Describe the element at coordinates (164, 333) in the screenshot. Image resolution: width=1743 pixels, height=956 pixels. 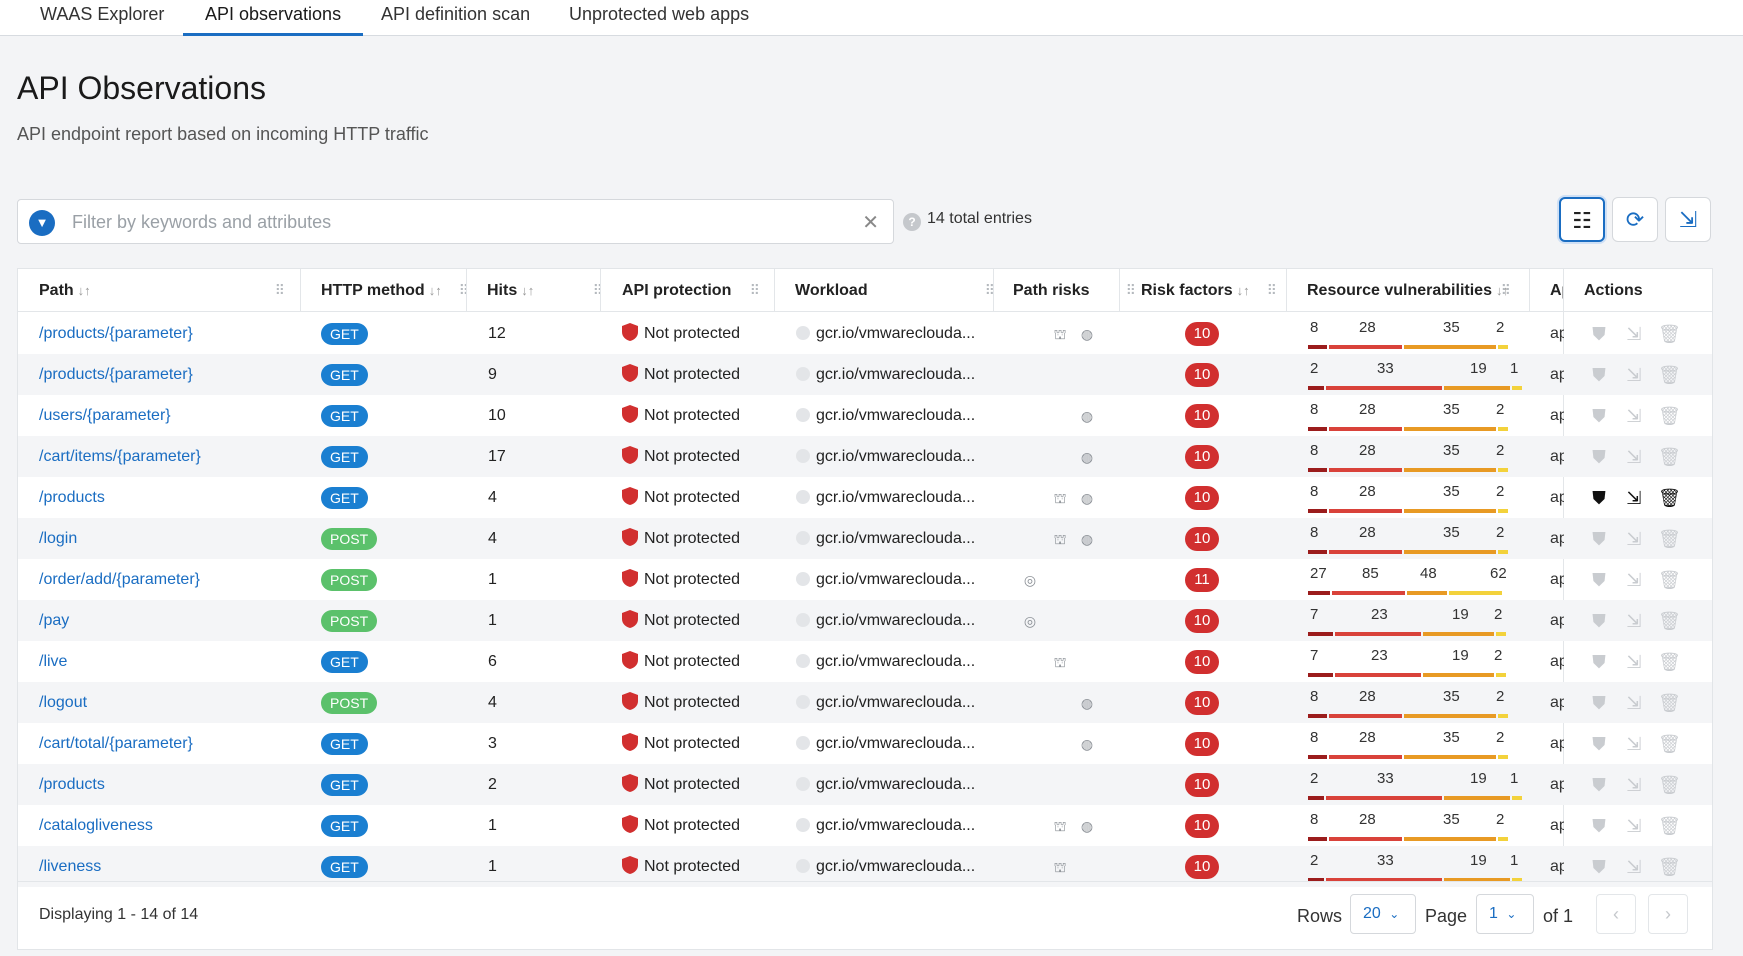
I see `path-link: /products/{parameter}` at that location.